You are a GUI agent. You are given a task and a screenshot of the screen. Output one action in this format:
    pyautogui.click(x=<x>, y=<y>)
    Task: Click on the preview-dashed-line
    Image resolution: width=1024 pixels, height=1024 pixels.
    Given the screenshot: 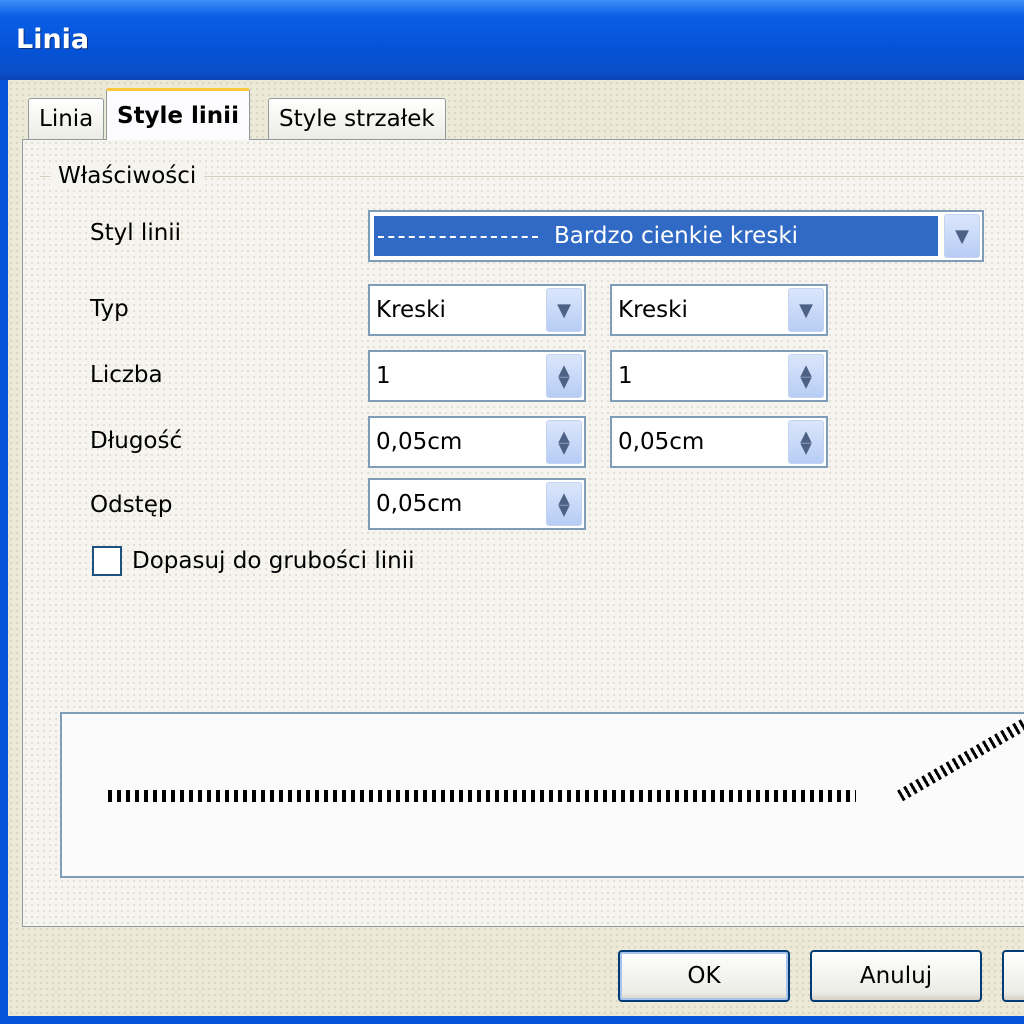 What is the action you would take?
    pyautogui.click(x=482, y=796)
    